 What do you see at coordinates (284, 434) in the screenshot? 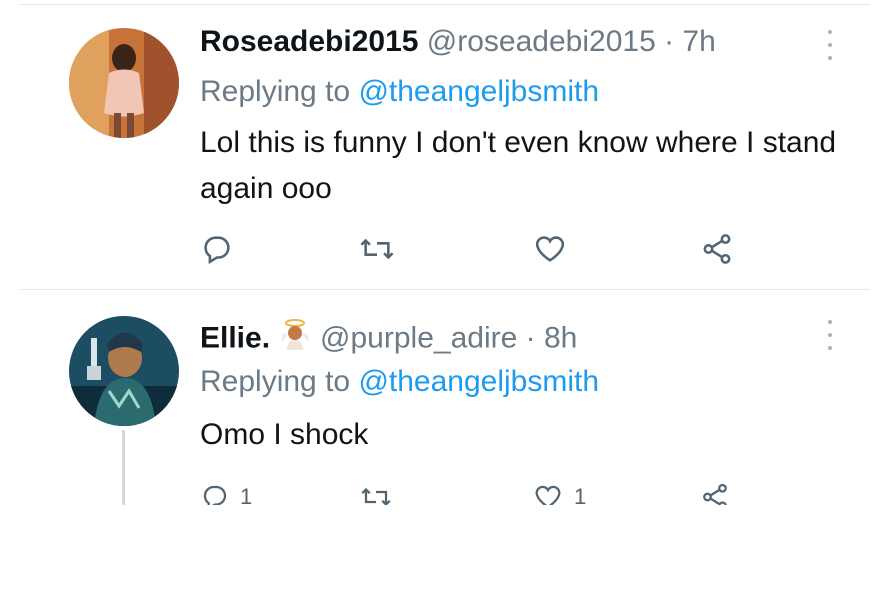
I see `tweet-text: Omo I shock` at bounding box center [284, 434].